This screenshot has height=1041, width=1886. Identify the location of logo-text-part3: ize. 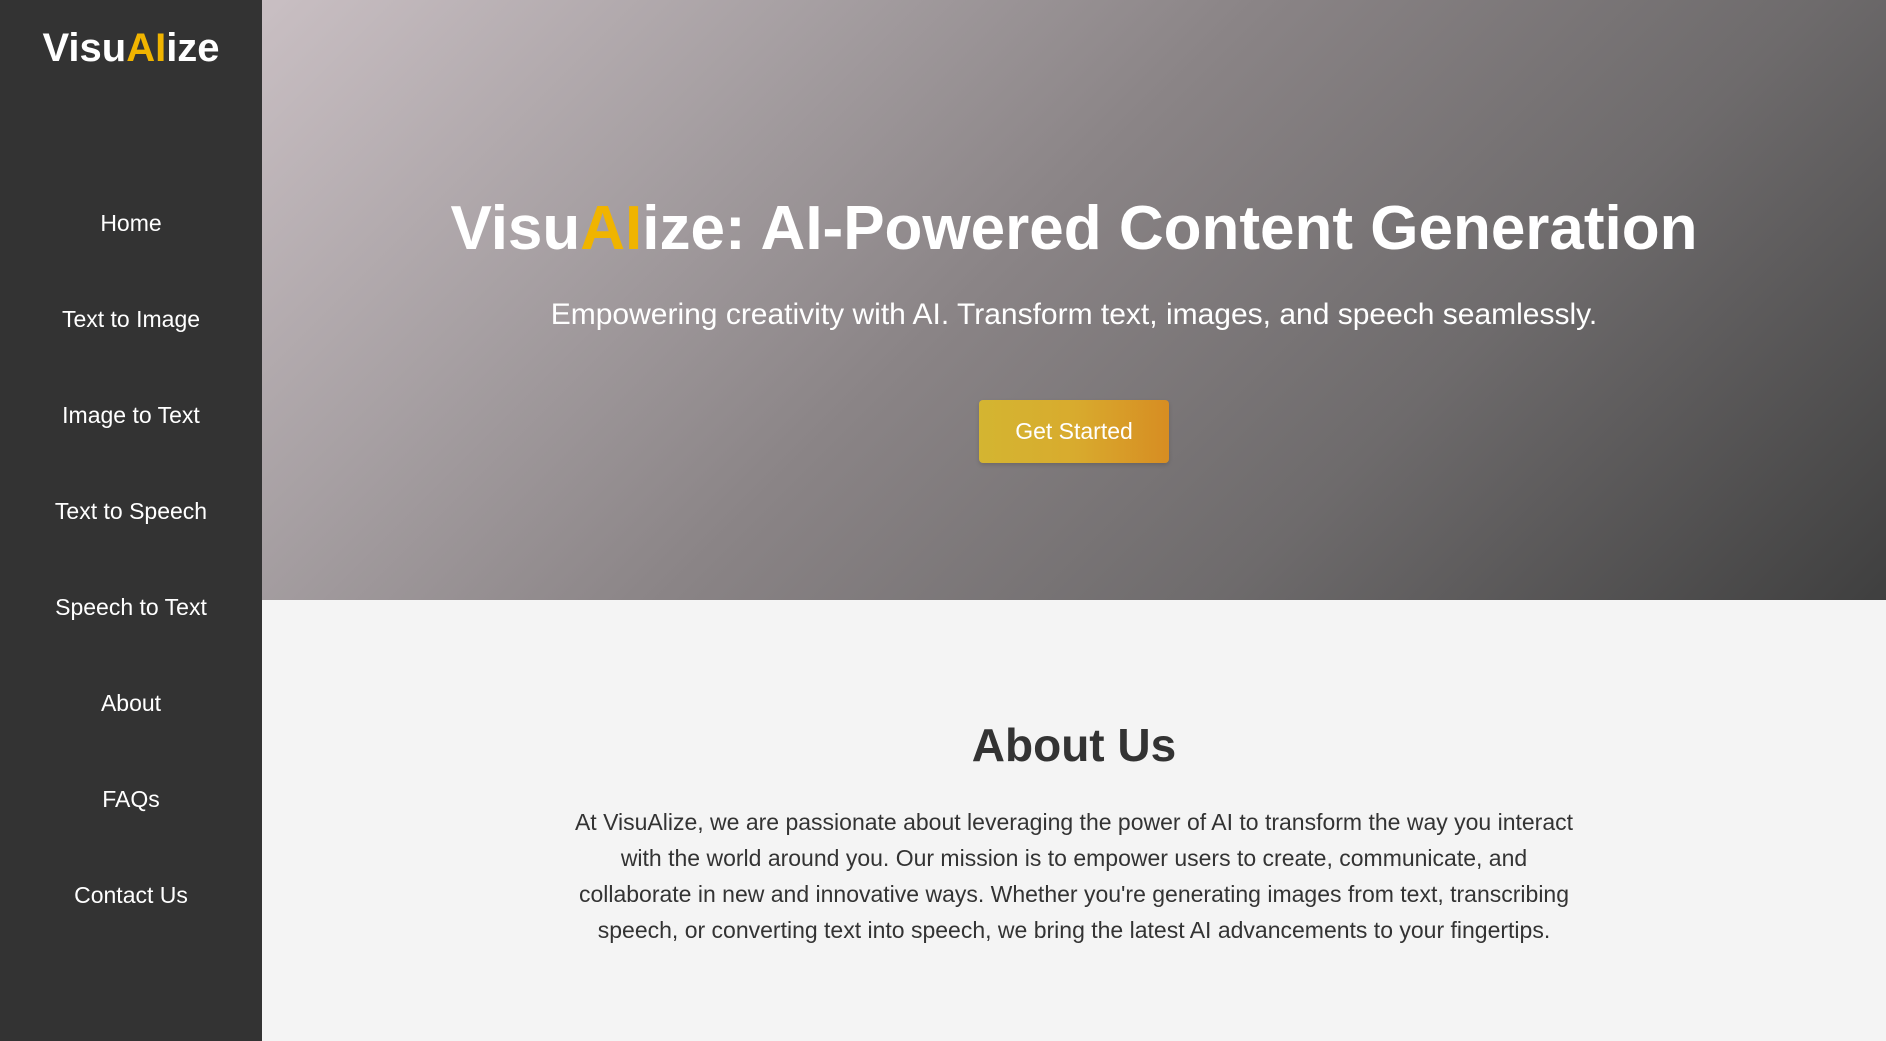
(193, 48).